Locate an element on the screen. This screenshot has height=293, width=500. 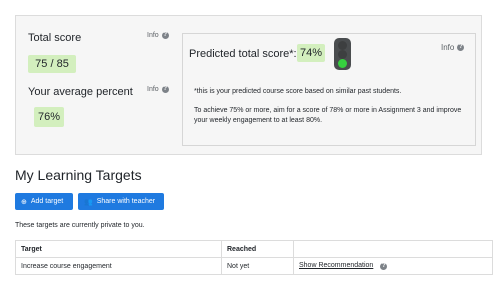
target-cell: Increase course engagement is located at coordinates (118, 266).